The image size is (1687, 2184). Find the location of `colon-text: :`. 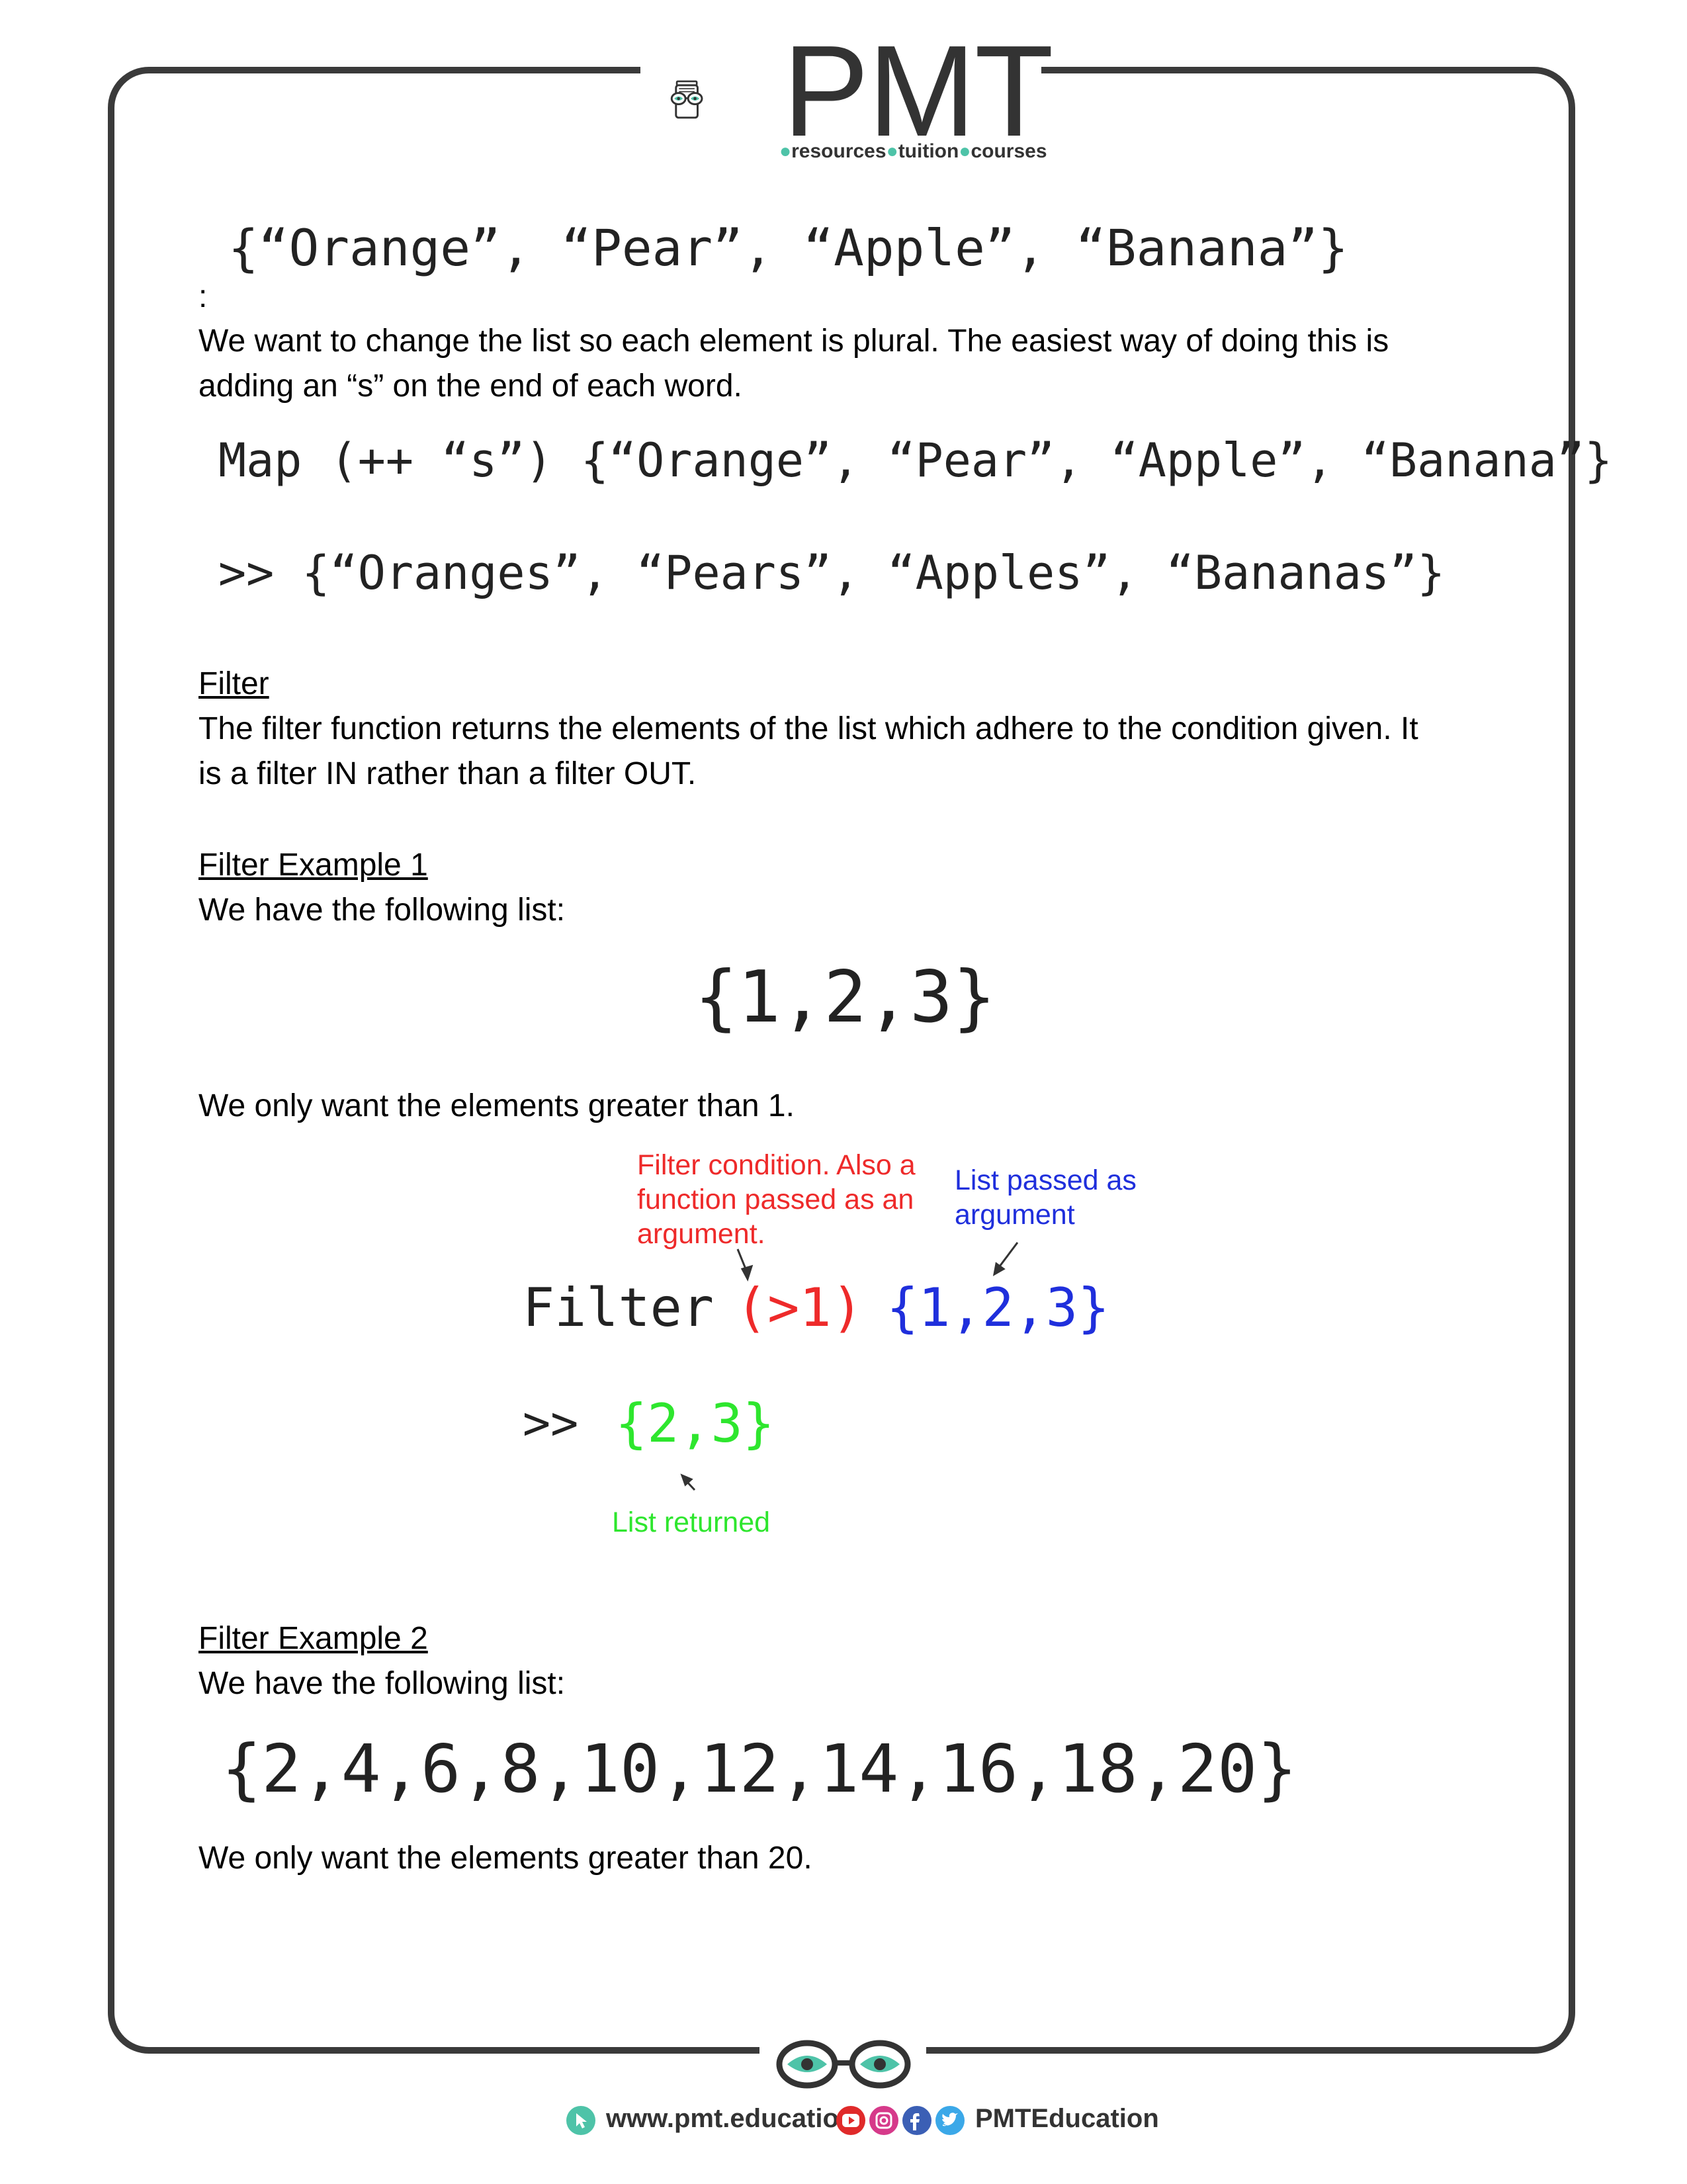

colon-text: : is located at coordinates (203, 297).